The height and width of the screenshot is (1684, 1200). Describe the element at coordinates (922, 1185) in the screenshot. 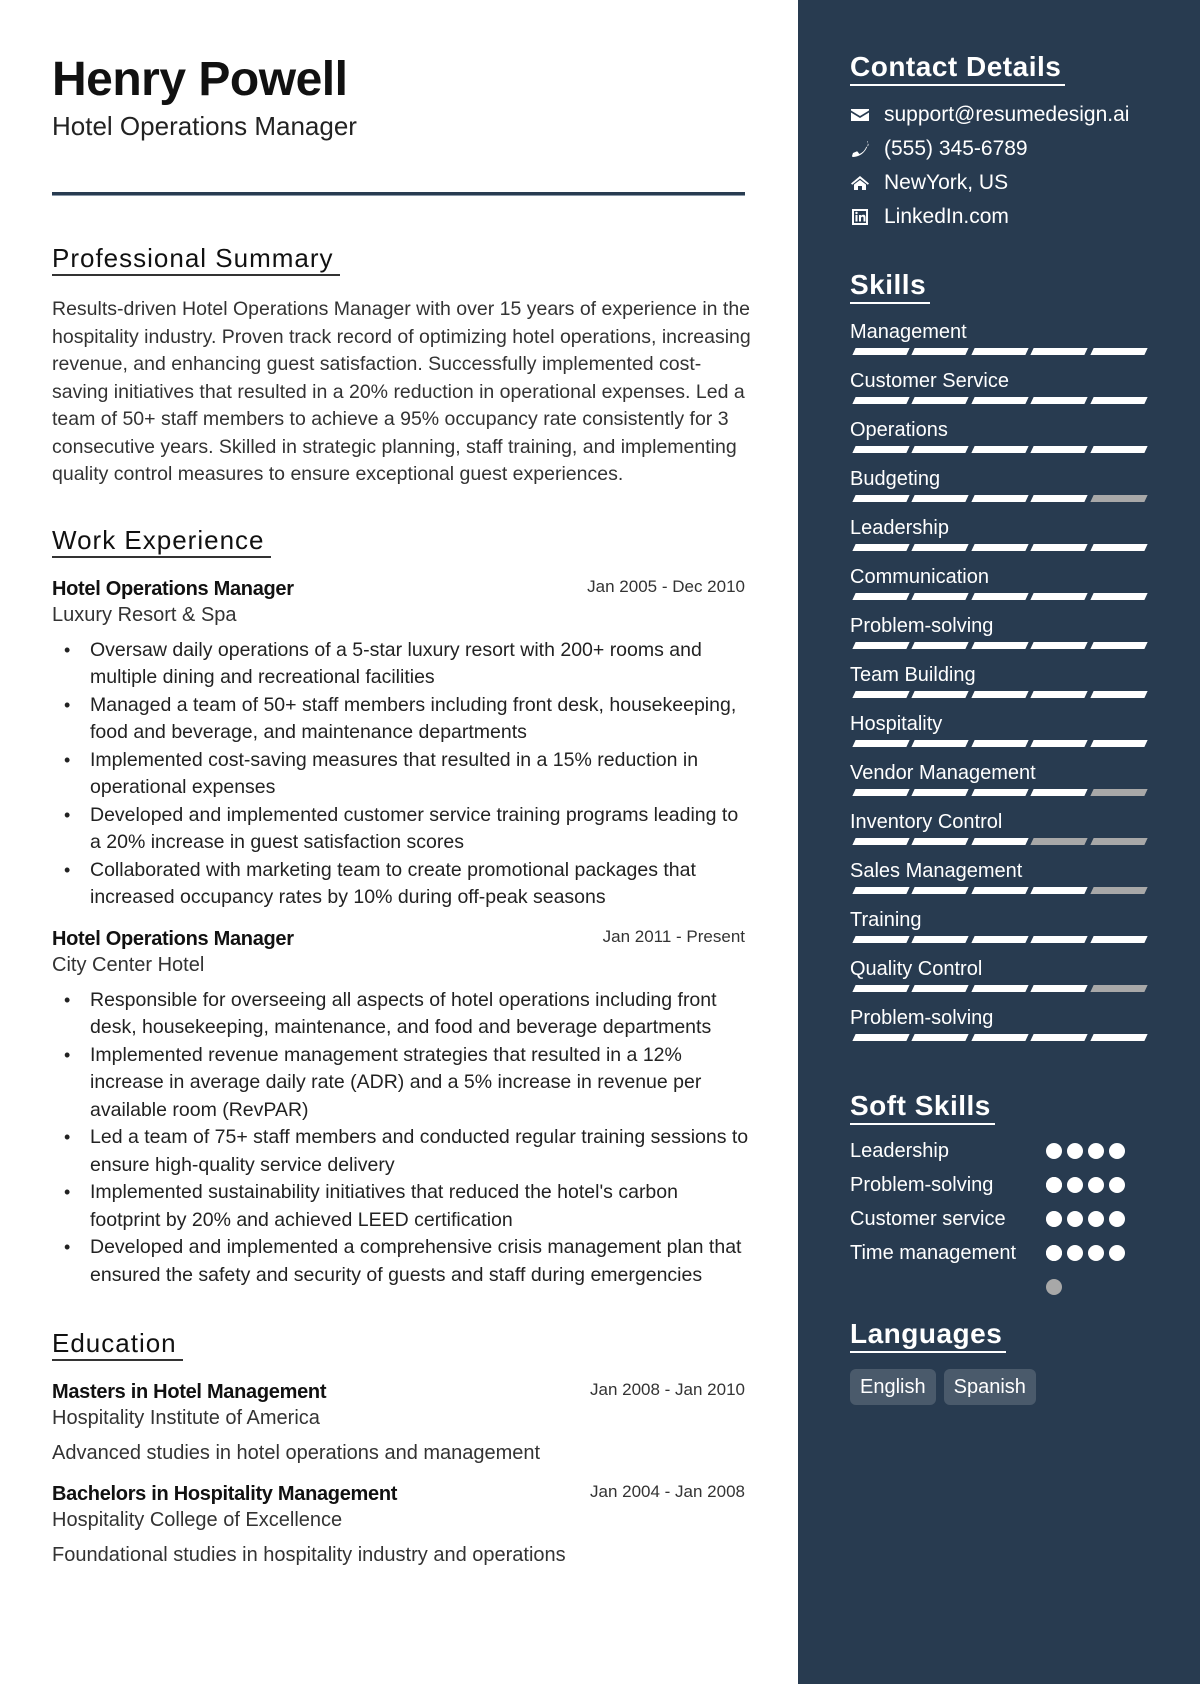

I see `soft-skill-name: Problem-solving` at that location.